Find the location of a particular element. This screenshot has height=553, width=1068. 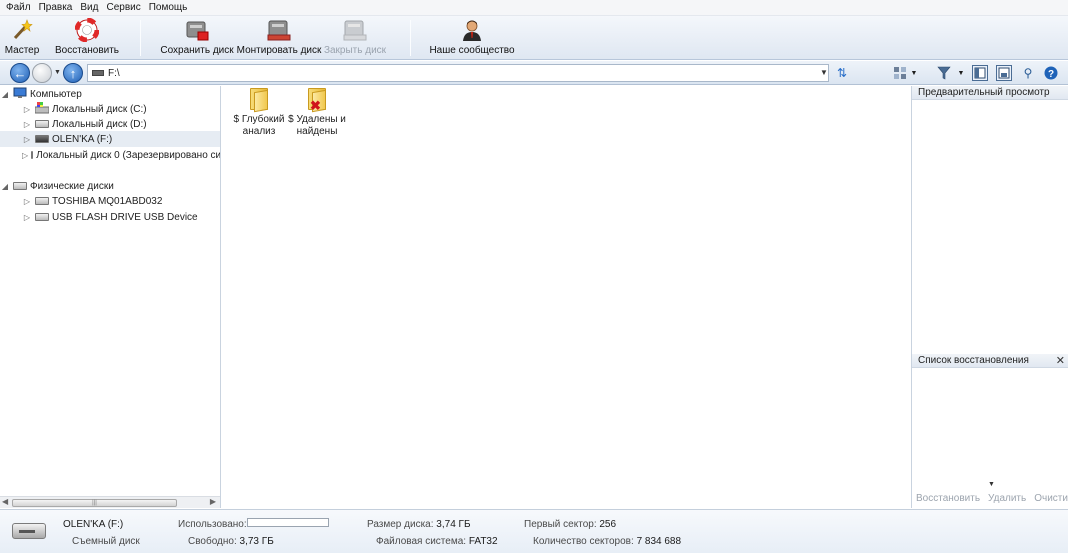

panel-toggle-icon is located at coordinates (980, 73).